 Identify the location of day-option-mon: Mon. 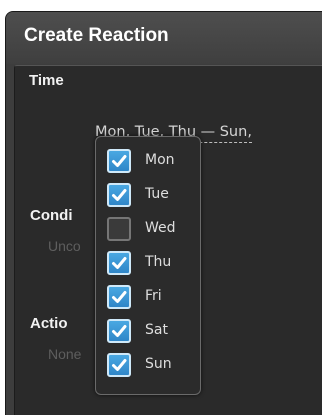
(150, 161).